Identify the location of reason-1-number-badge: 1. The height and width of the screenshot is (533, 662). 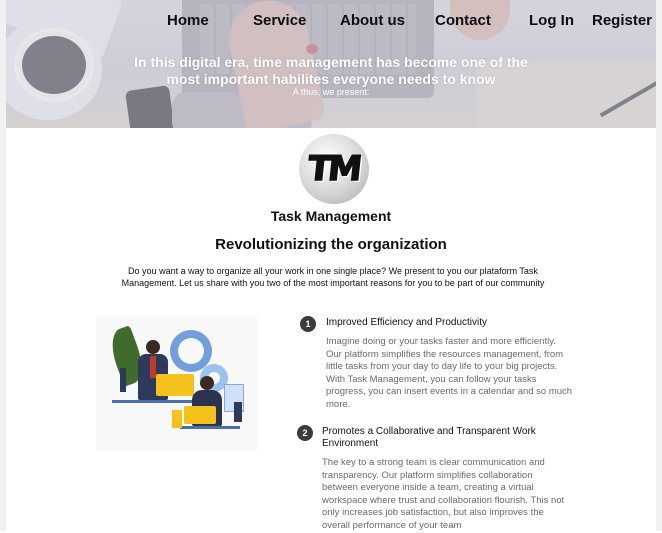
(308, 324).